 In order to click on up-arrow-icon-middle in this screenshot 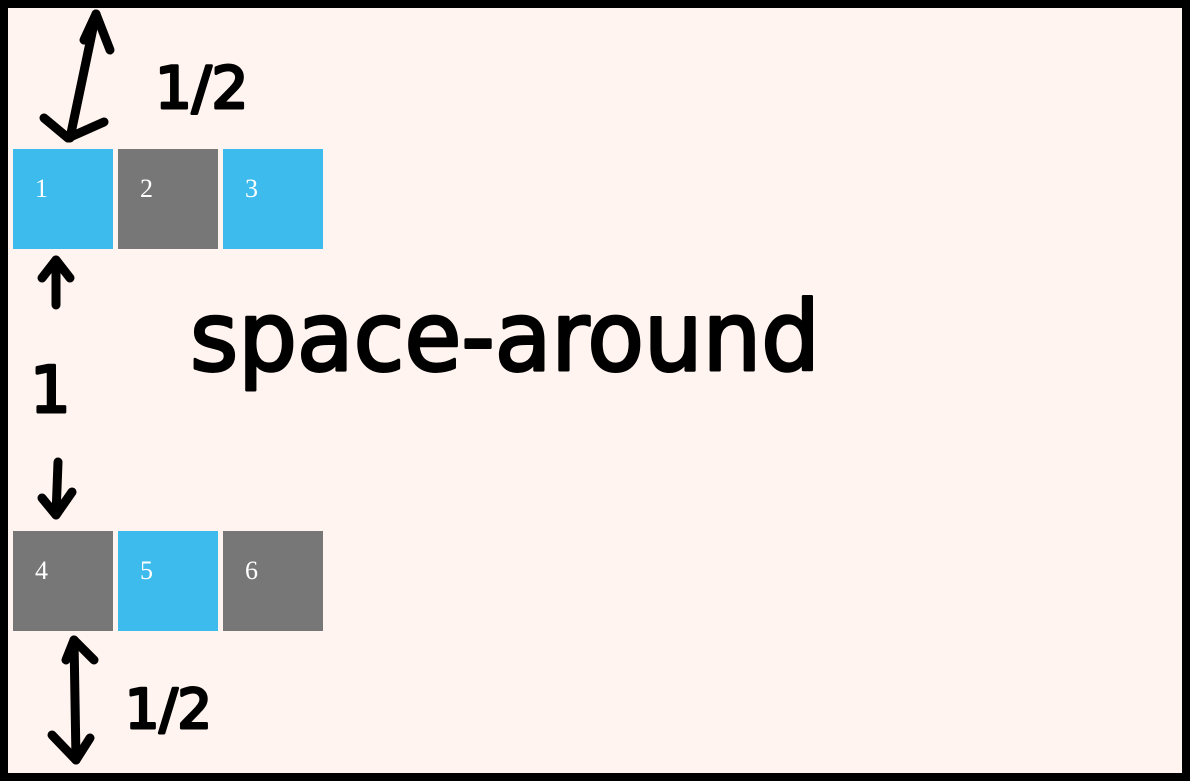, I will do `click(56, 282)`.